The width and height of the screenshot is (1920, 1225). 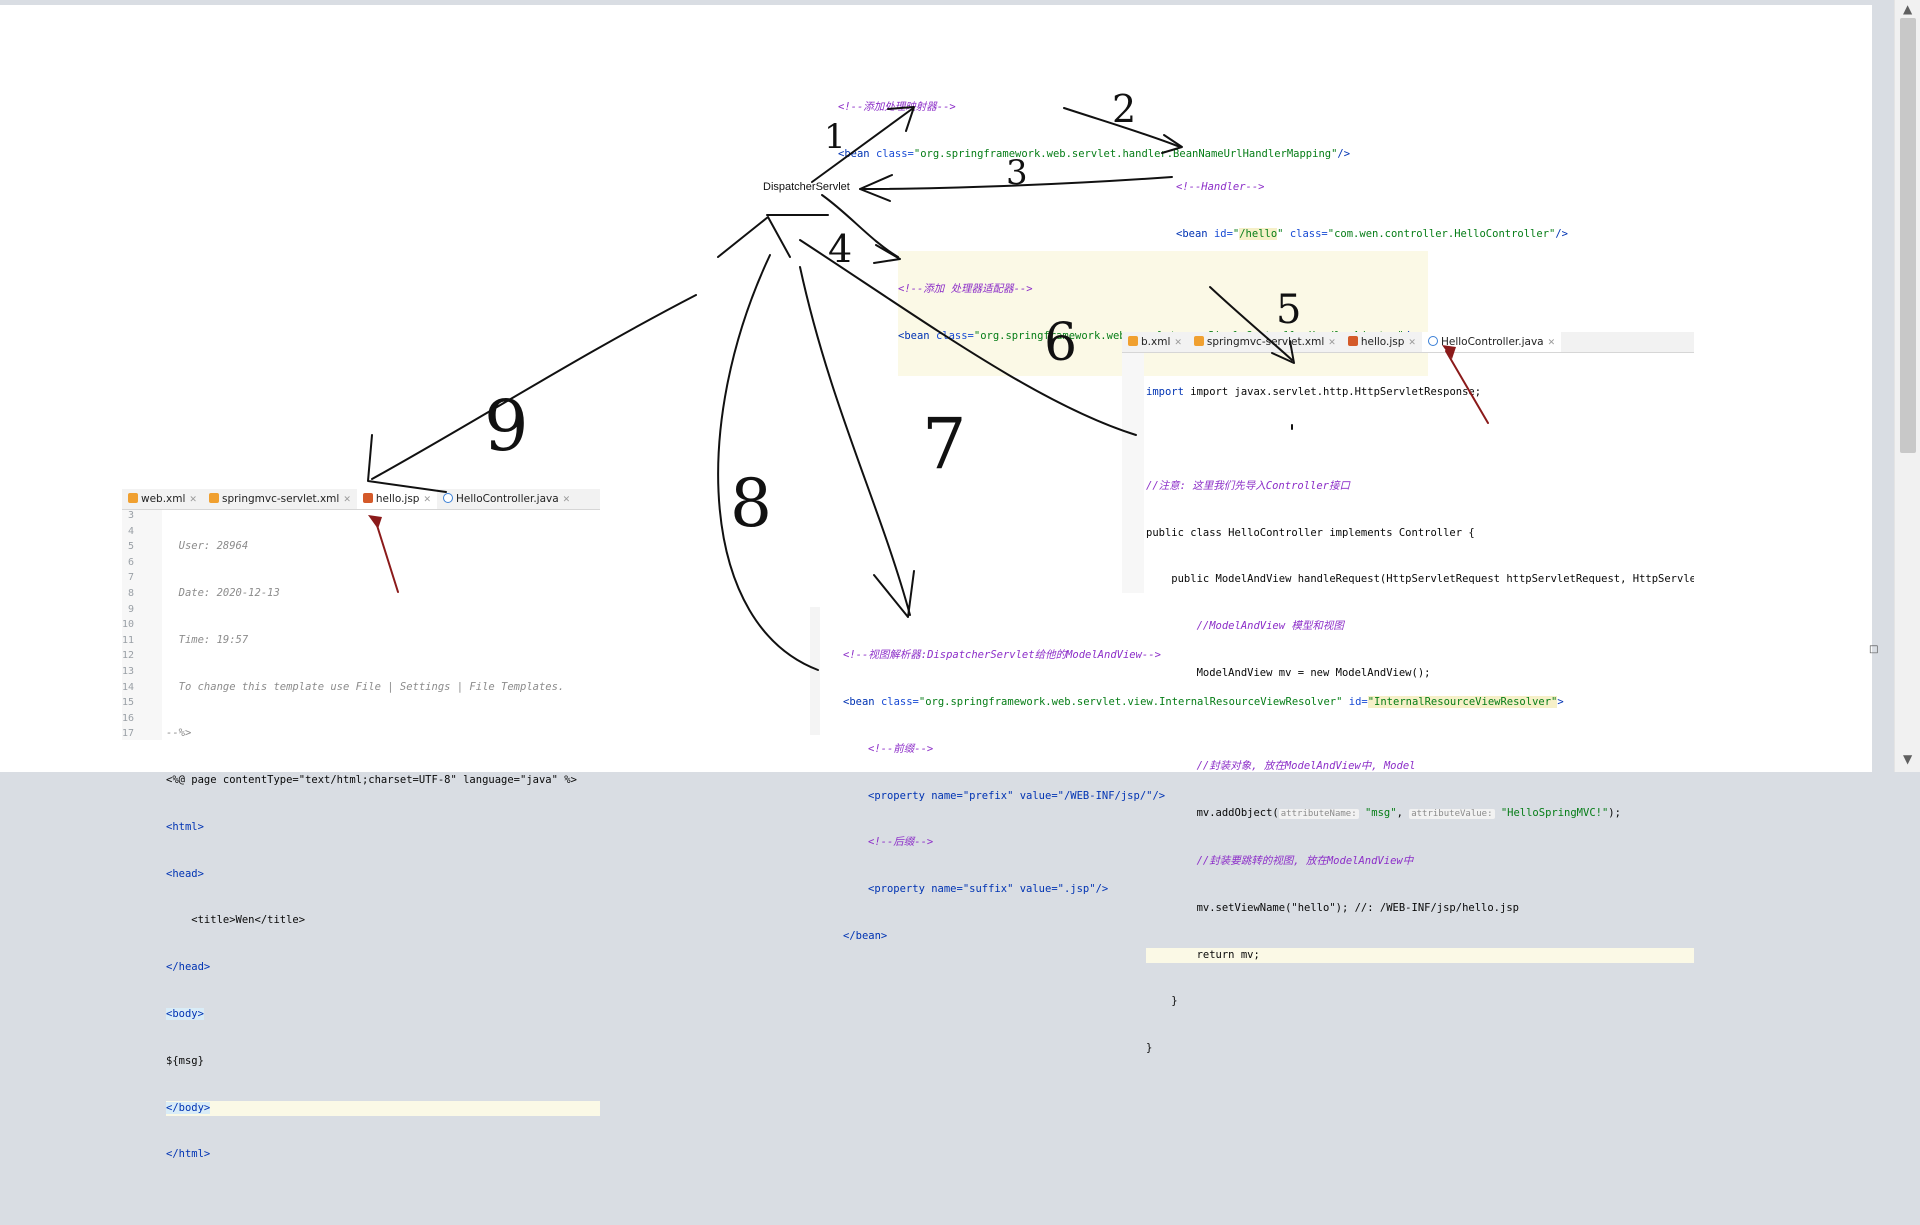 What do you see at coordinates (185, 873) in the screenshot?
I see `jsp-line: <head>` at bounding box center [185, 873].